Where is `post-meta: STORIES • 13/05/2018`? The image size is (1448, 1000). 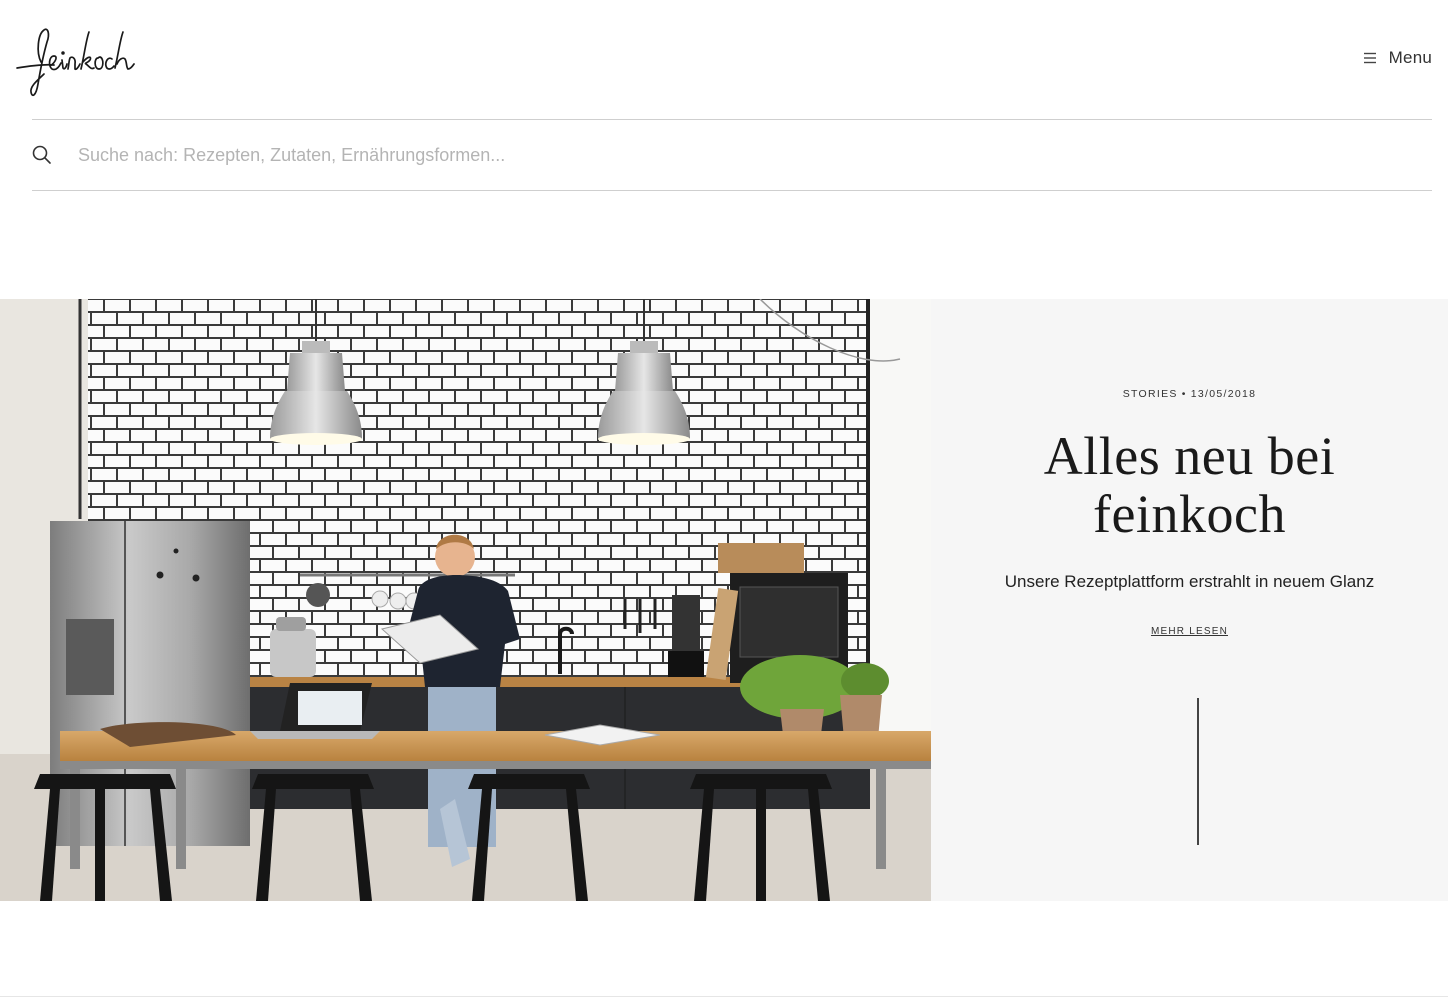 post-meta: STORIES • 13/05/2018 is located at coordinates (1189, 394).